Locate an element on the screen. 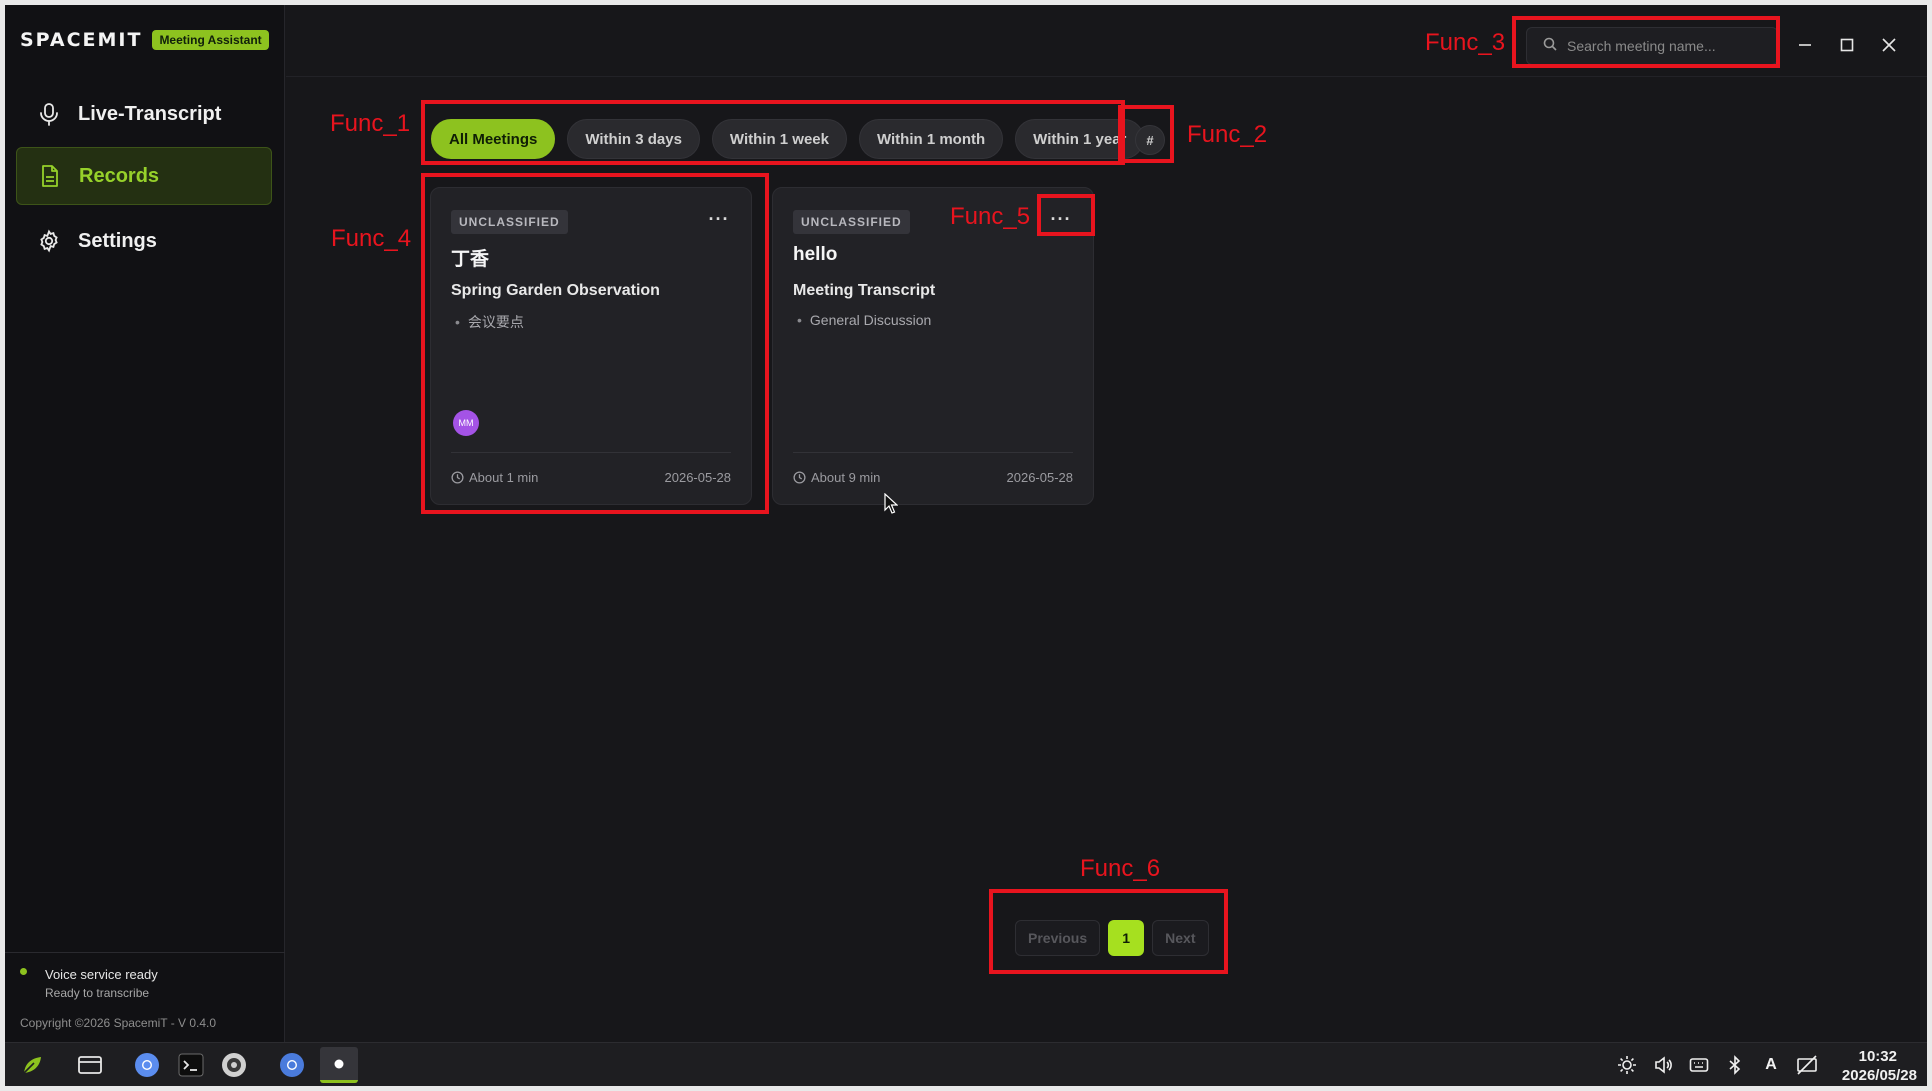  maximize-button is located at coordinates (1847, 45).